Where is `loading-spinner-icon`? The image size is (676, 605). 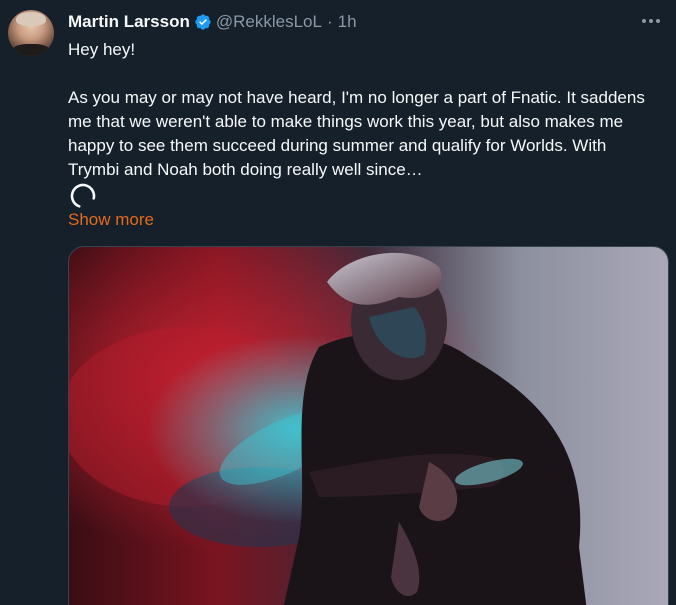
loading-spinner-icon is located at coordinates (83, 196).